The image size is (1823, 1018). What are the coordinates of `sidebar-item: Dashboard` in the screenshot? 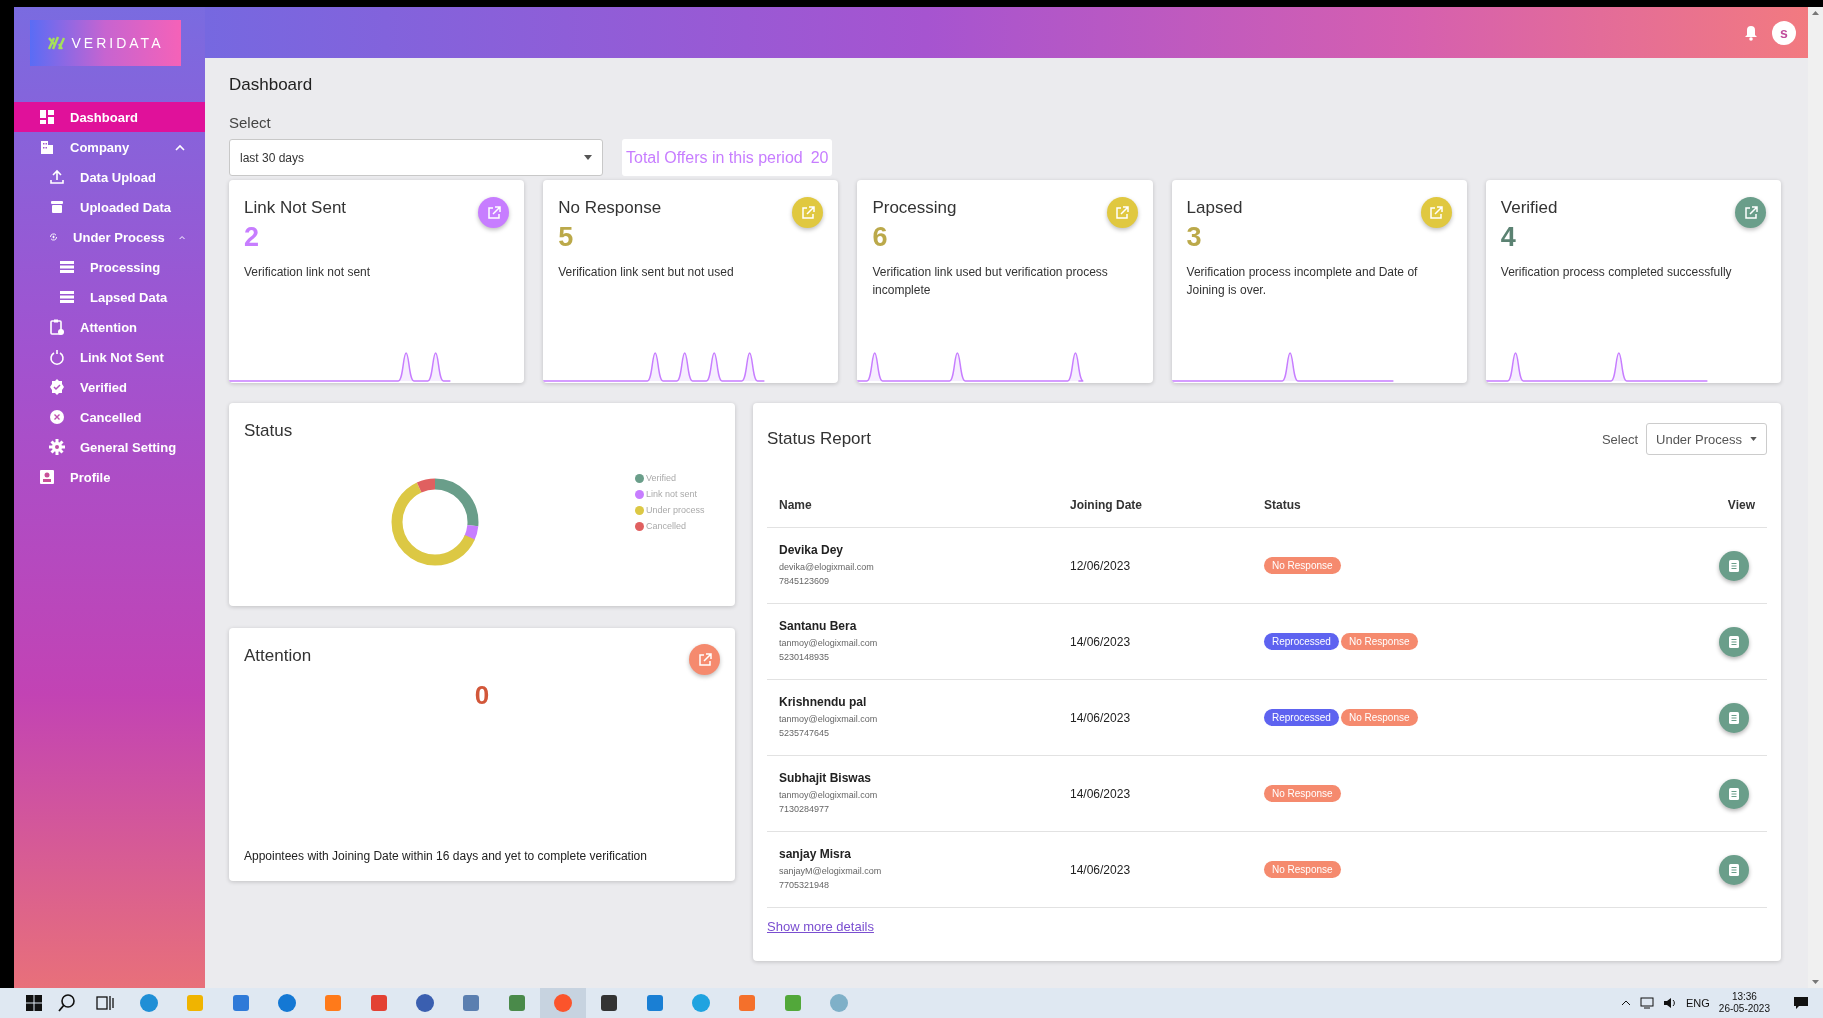 It's located at (109, 117).